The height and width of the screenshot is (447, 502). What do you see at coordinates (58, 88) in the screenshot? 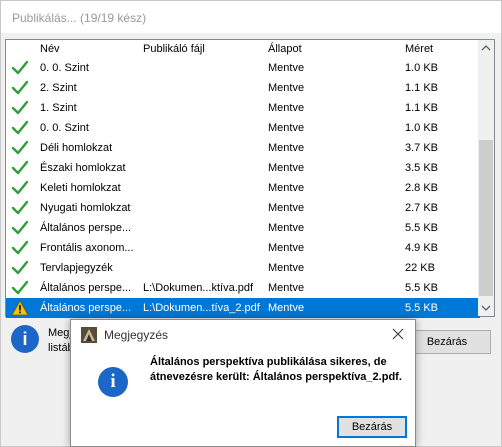
I see `row-name: 2. Szint` at bounding box center [58, 88].